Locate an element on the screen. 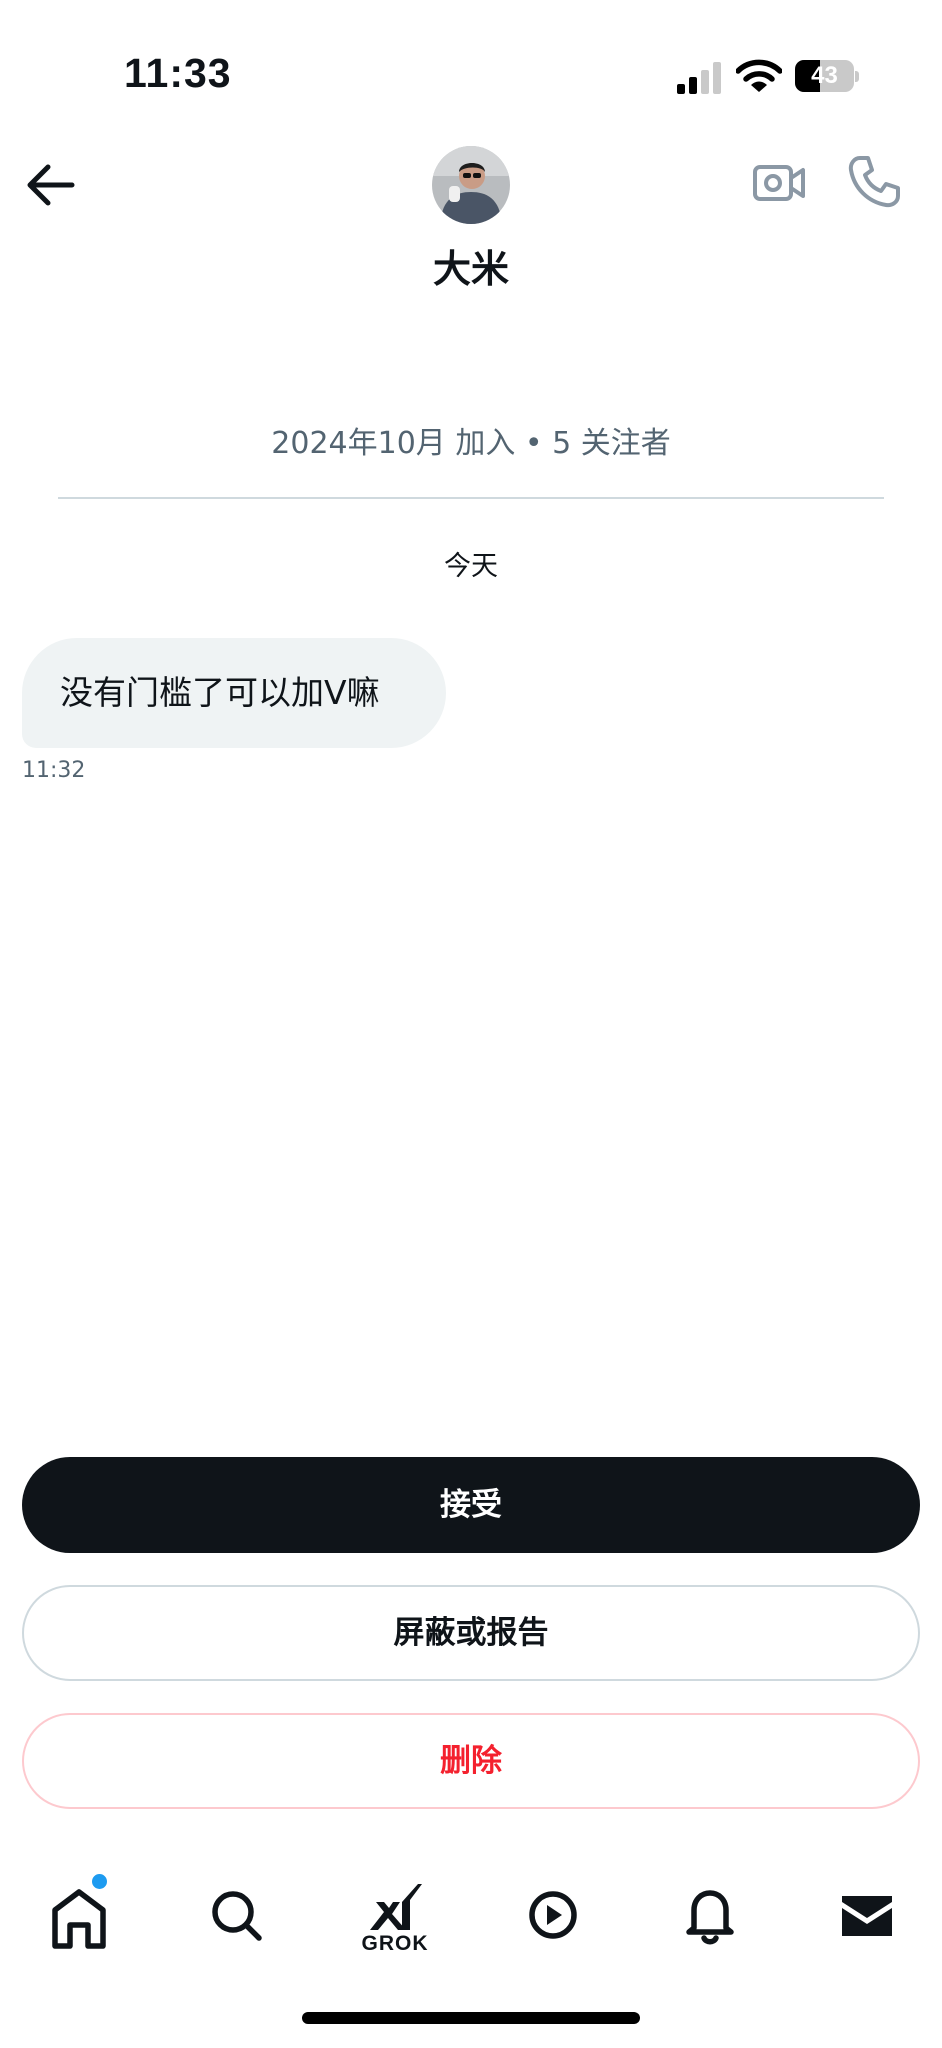  nav-messages is located at coordinates (867, 1915).